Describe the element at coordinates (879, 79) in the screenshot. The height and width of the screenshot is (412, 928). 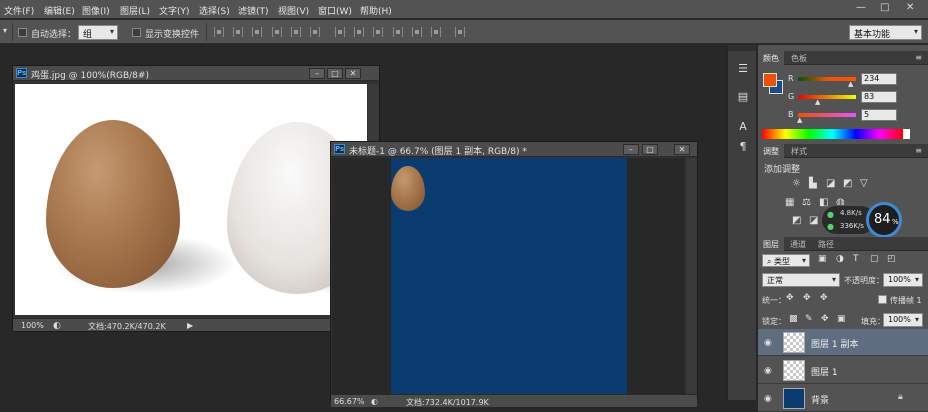
I see `r-value-field: 234` at that location.